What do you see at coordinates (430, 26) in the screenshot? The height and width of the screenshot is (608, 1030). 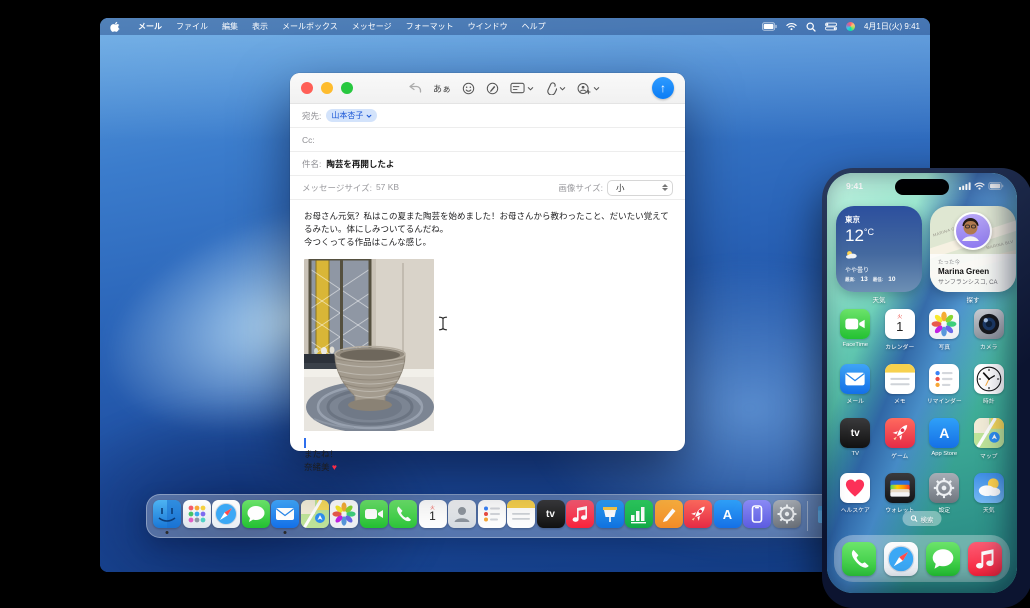 I see `menu-format: フォーマット` at bounding box center [430, 26].